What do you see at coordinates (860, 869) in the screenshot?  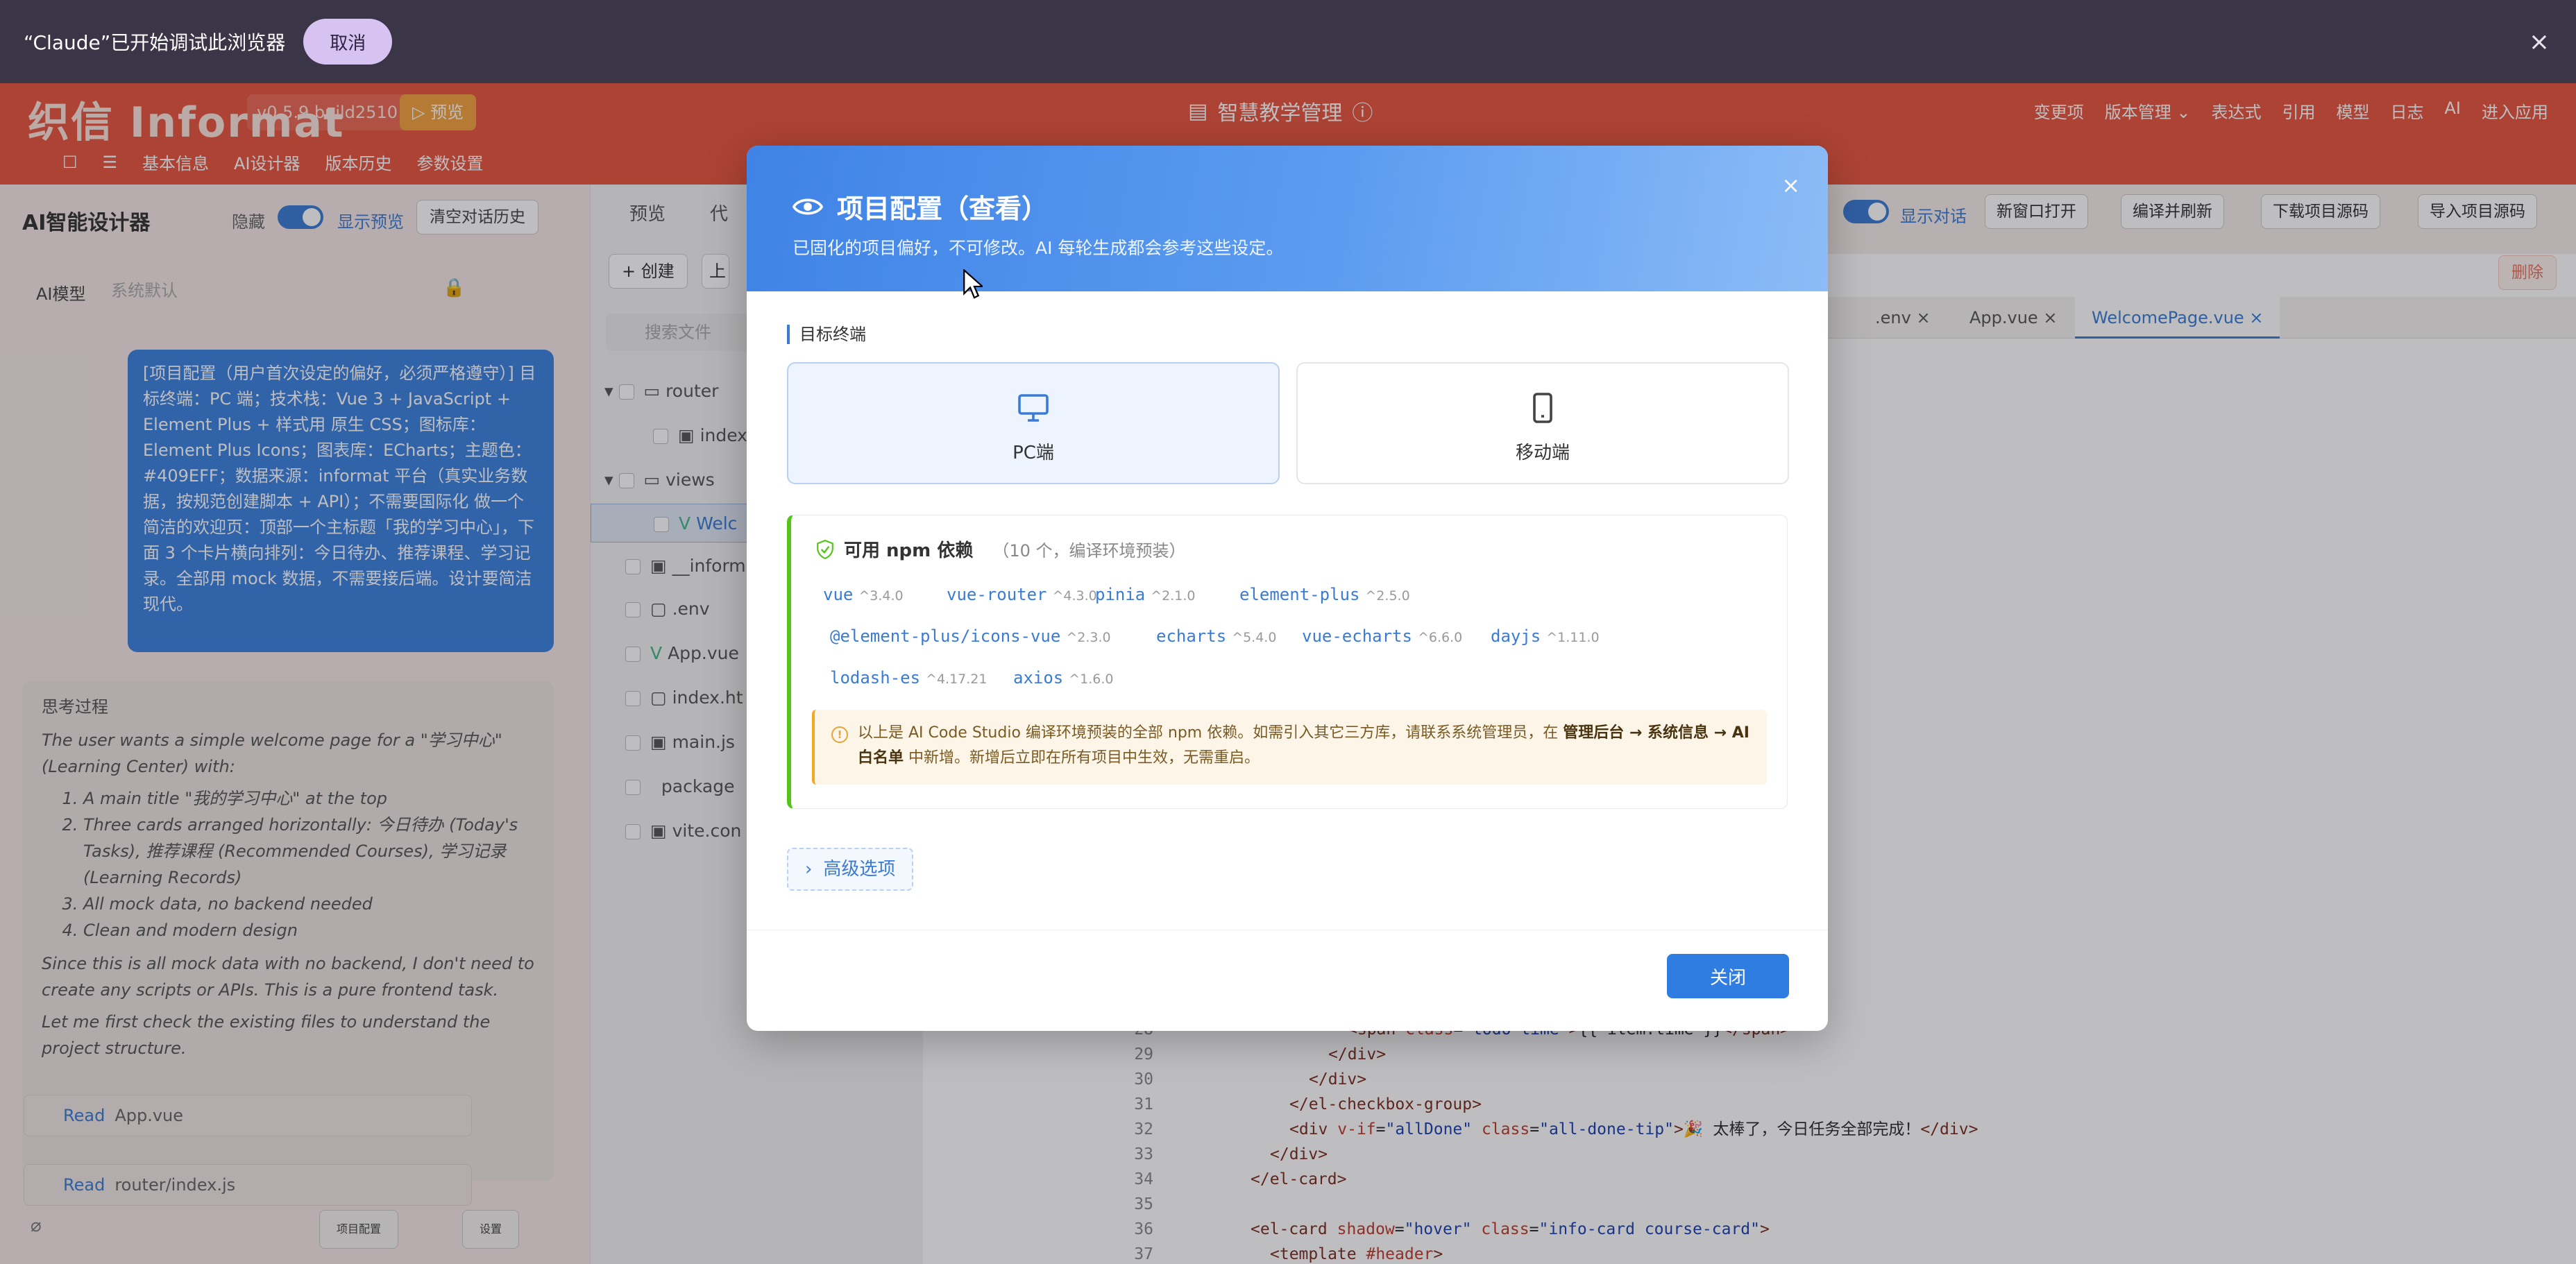 I see `advanced-options-label: 高级选项` at bounding box center [860, 869].